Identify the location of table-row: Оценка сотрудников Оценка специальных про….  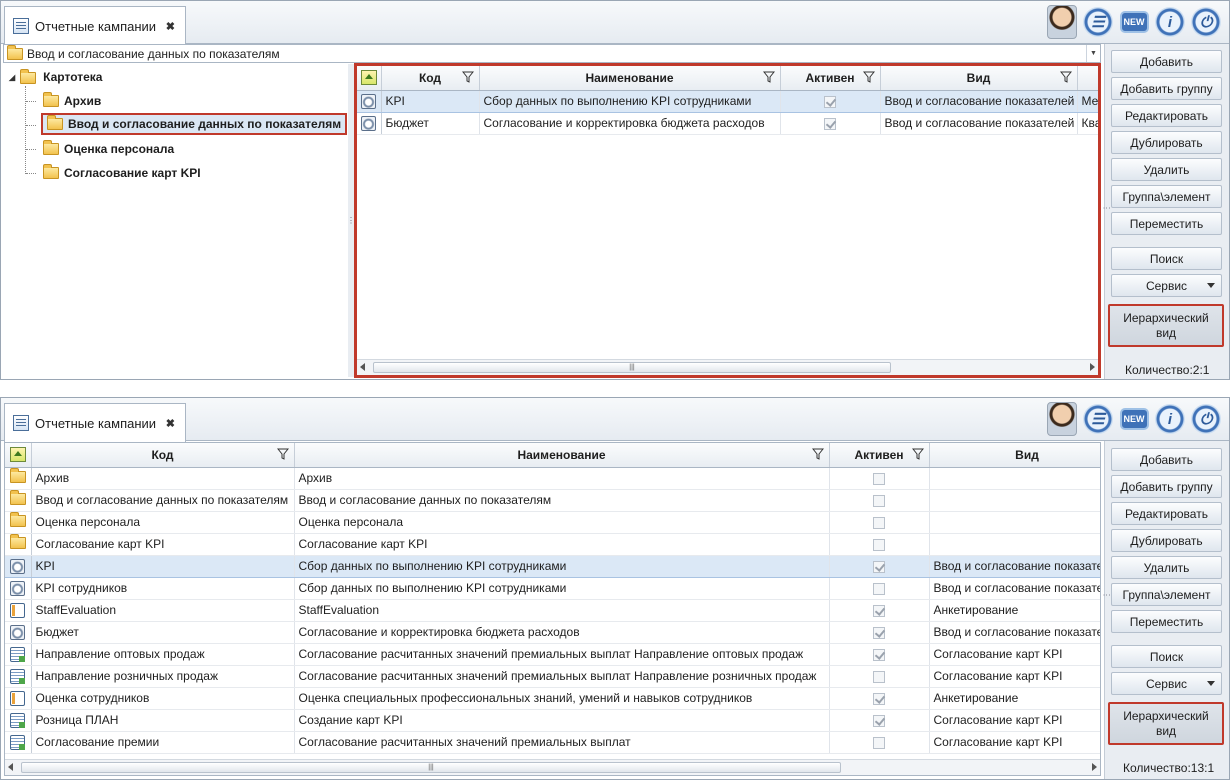
(552, 698).